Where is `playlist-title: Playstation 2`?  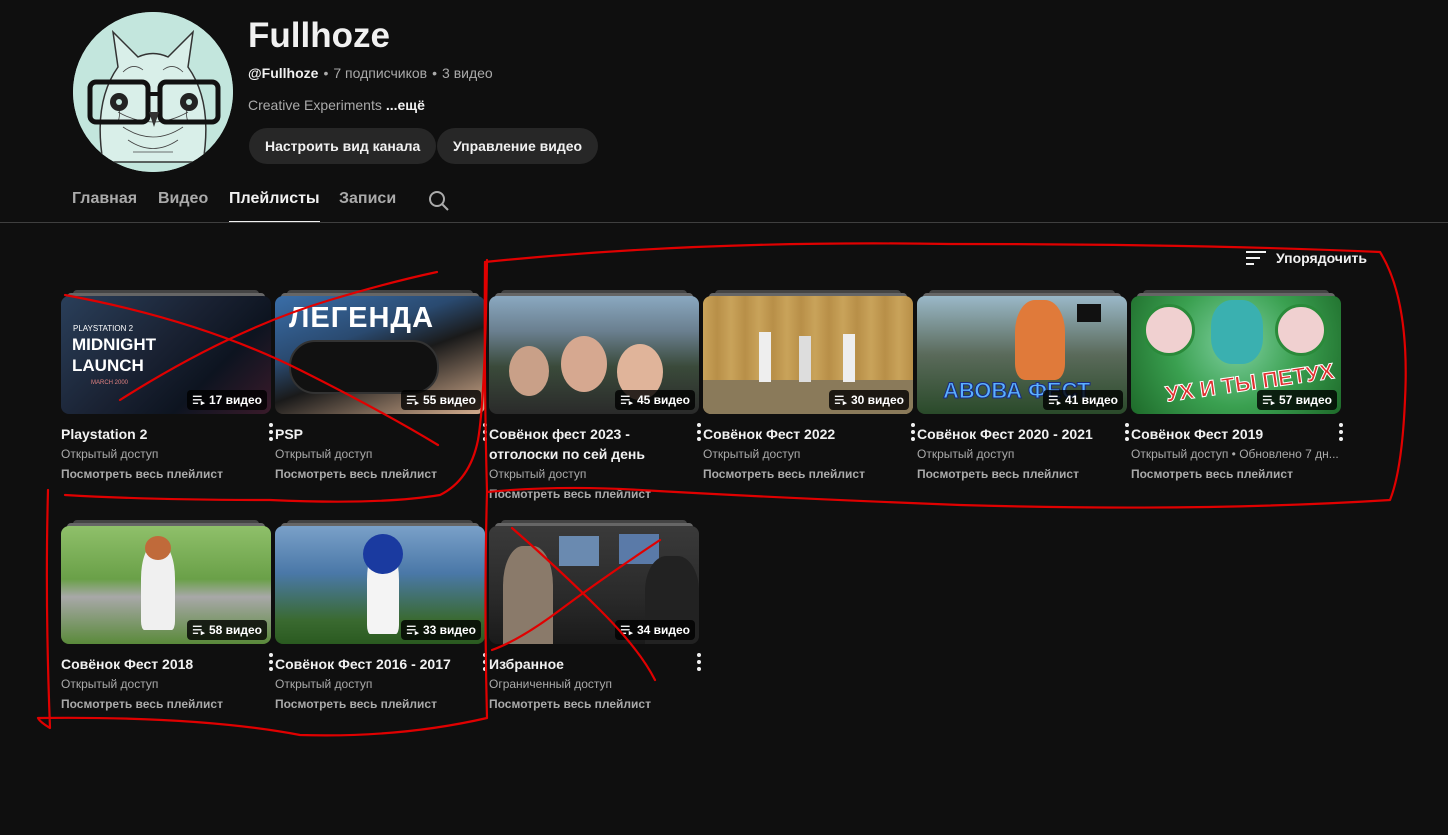 playlist-title: Playstation 2 is located at coordinates (153, 434).